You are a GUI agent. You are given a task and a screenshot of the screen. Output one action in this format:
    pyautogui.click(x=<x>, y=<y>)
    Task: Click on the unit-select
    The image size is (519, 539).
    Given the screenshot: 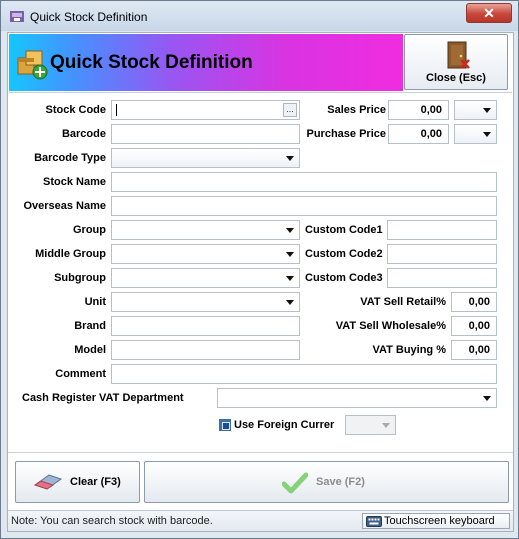 What is the action you would take?
    pyautogui.click(x=205, y=302)
    